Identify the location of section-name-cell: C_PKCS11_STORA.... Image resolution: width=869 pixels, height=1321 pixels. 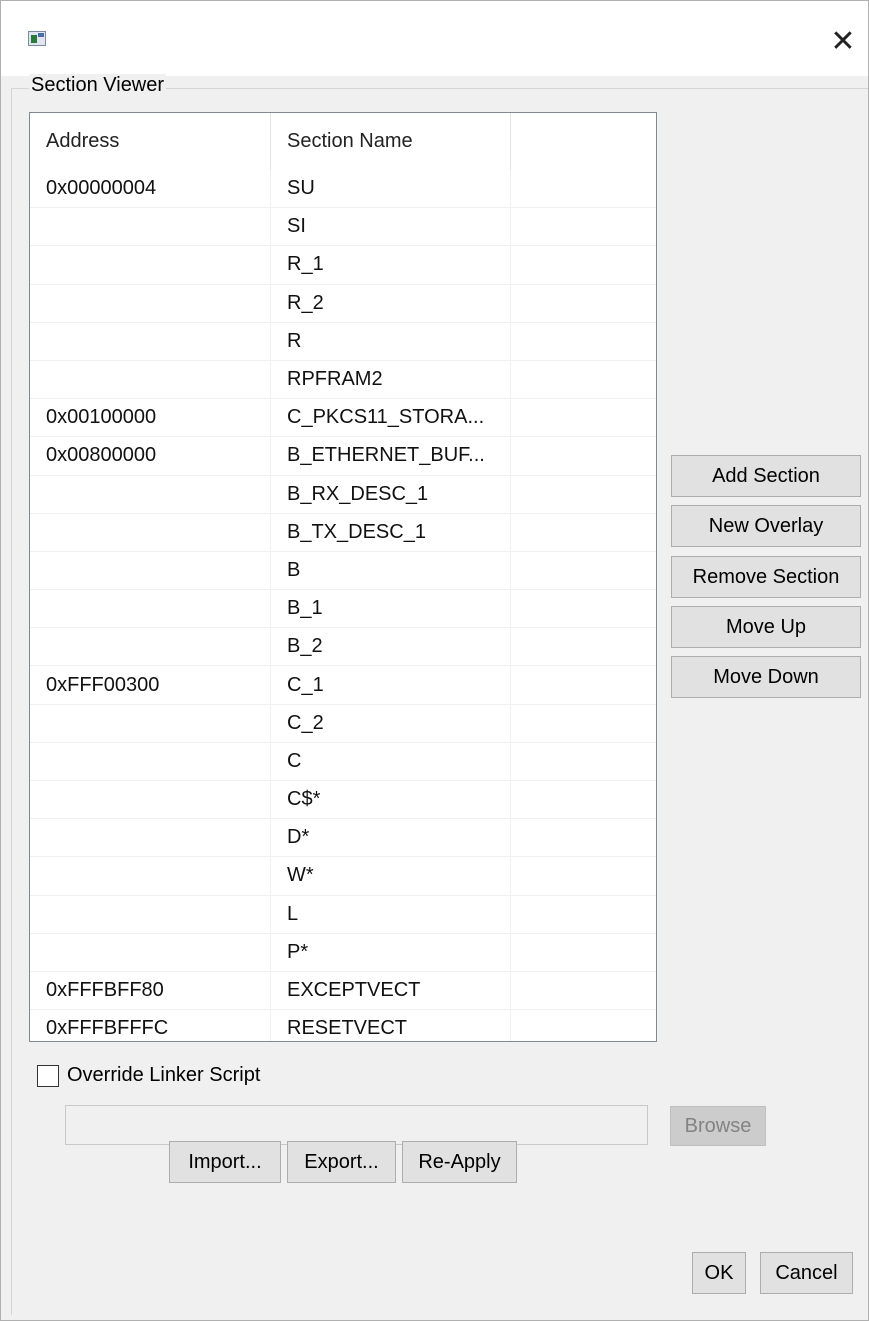
(391, 418).